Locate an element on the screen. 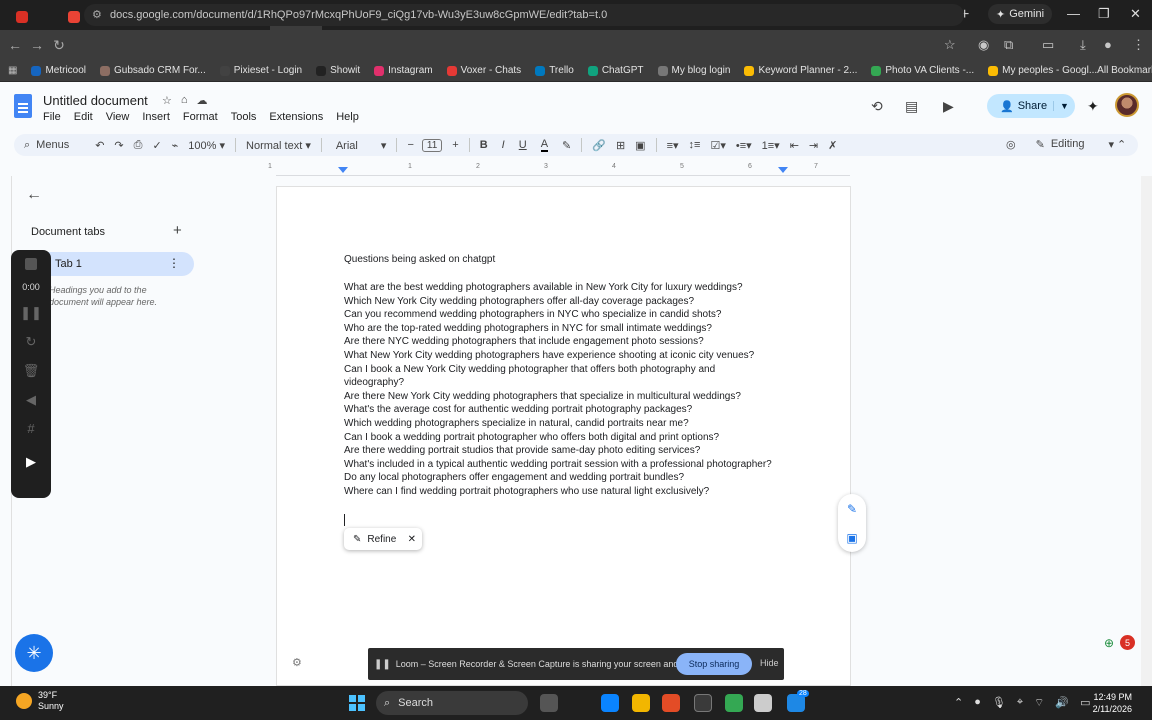 Image resolution: width=1152 pixels, height=720 pixels. line-spacing-icon: ↕≡ is located at coordinates (695, 145).